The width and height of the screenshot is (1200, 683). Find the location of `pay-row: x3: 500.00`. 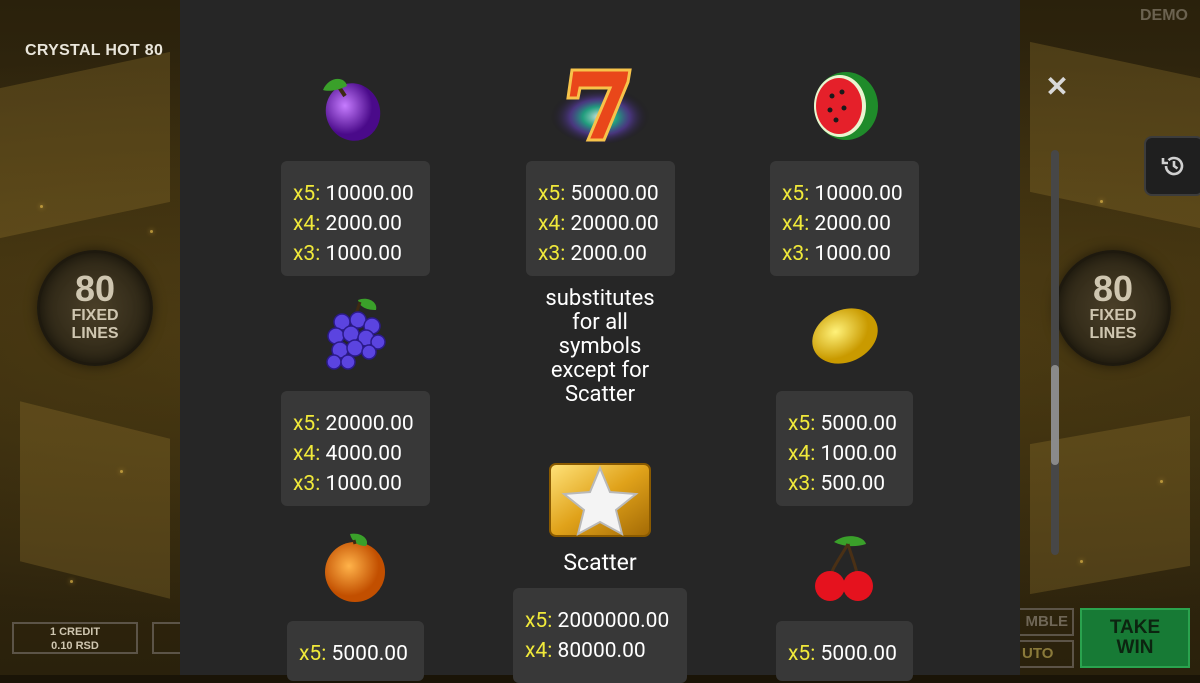

pay-row: x3: 500.00 is located at coordinates (837, 484).